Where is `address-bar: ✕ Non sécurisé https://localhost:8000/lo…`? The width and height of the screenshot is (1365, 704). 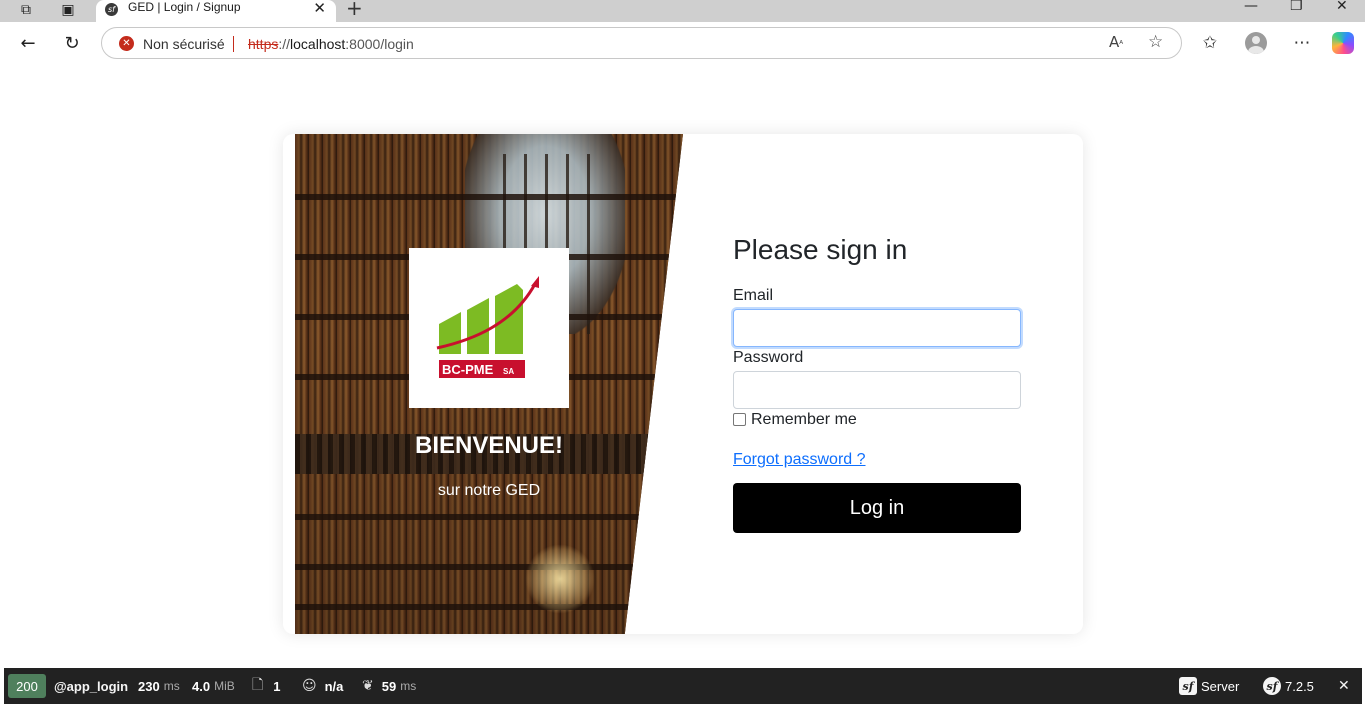
address-bar: ✕ Non sécurisé https://localhost:8000/lo… is located at coordinates (641, 43).